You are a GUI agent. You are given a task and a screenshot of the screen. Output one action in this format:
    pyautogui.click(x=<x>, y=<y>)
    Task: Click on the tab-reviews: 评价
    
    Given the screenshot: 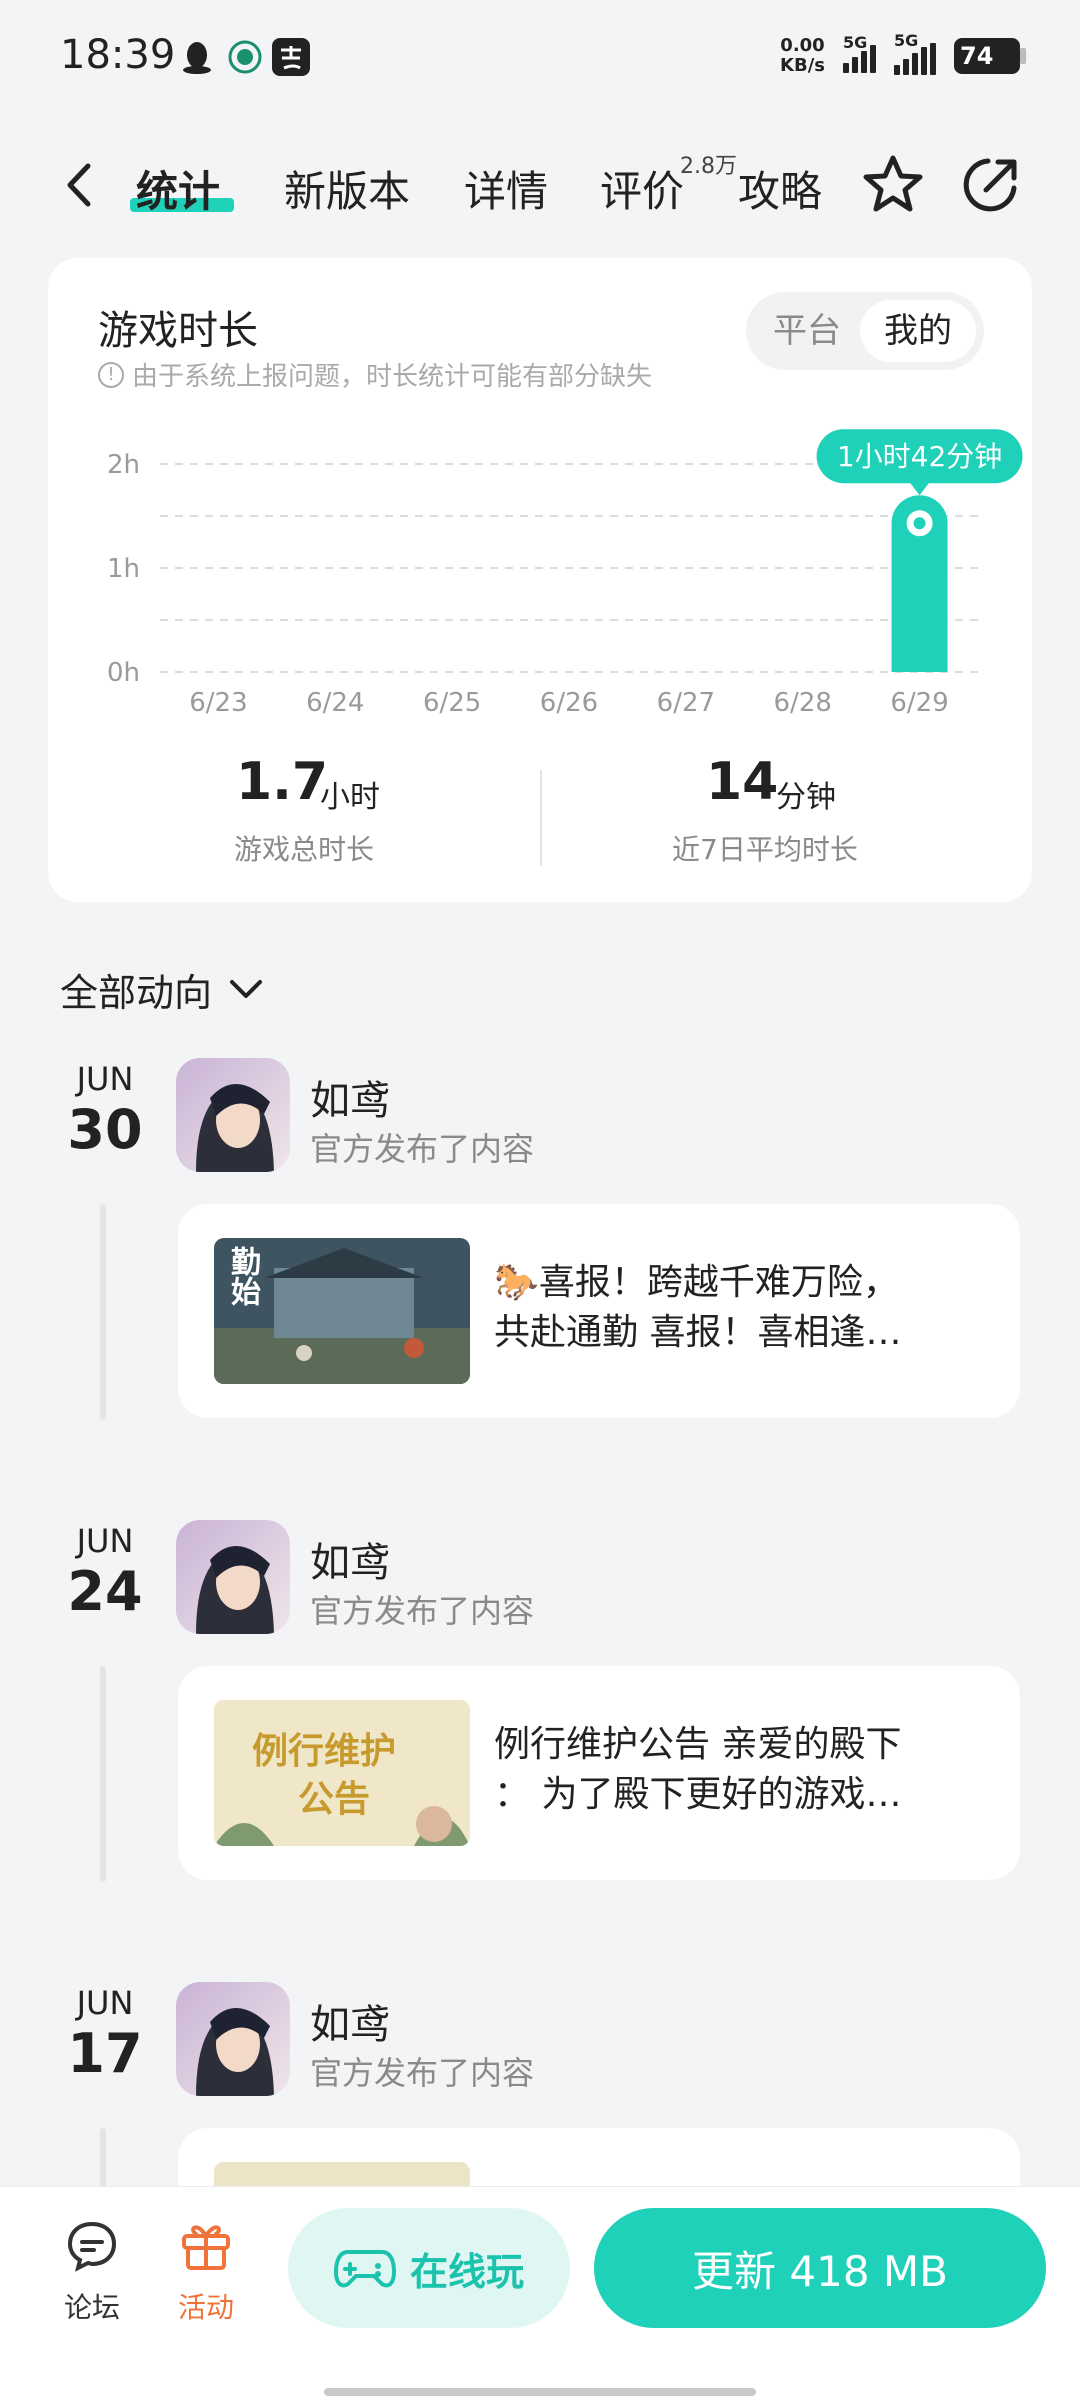 What is the action you would take?
    pyautogui.click(x=642, y=188)
    